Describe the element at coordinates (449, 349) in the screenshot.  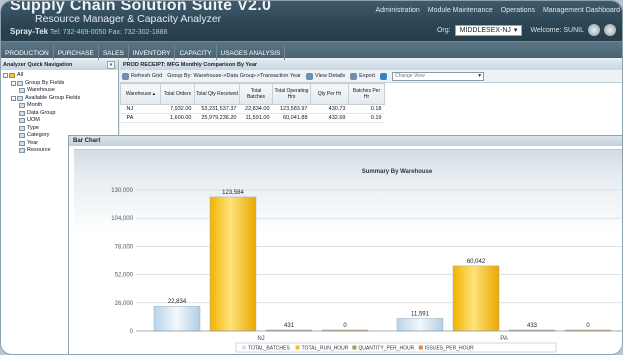
I see `legend-label: ISSUES_PER_HOUR` at that location.